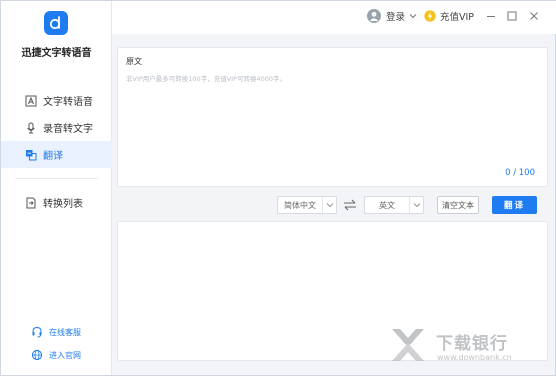 This screenshot has height=376, width=556. I want to click on close-icon, so click(534, 16).